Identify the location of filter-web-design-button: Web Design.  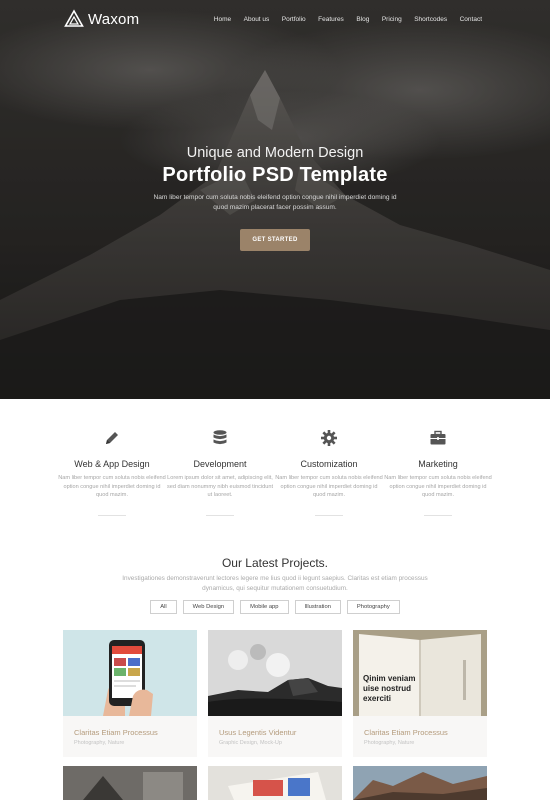
(208, 607).